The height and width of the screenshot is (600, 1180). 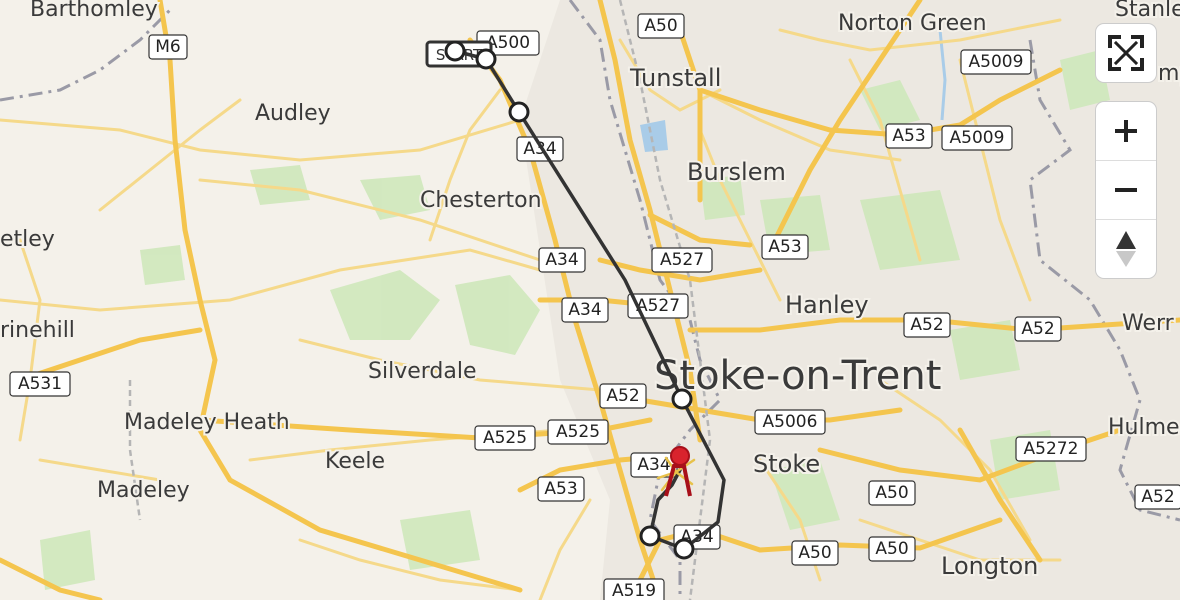 I want to click on road-shield: A5006, so click(x=790, y=422).